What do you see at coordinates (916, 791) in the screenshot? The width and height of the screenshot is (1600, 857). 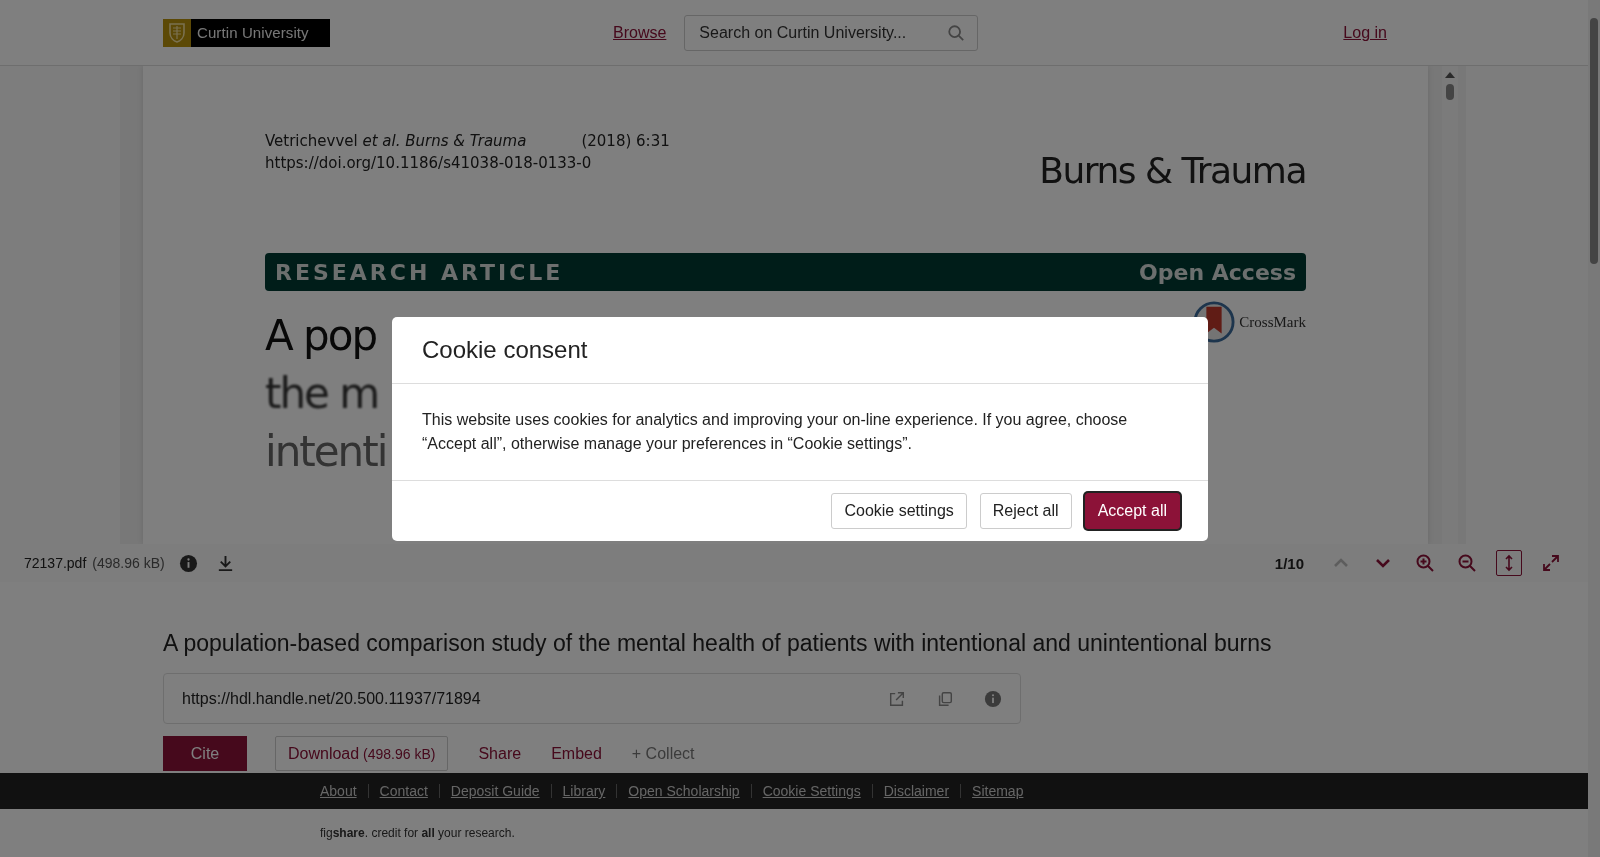 I see `footer-link: Disclaimer` at bounding box center [916, 791].